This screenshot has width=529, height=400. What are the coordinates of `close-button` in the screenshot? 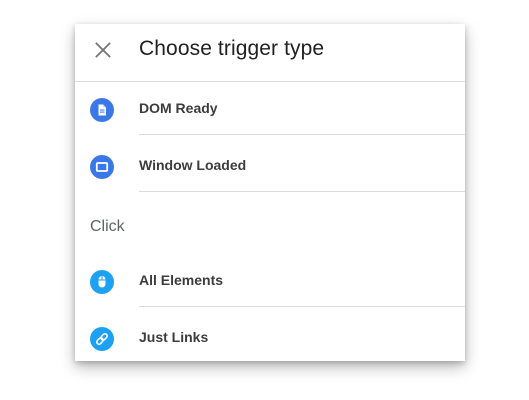 It's located at (103, 50).